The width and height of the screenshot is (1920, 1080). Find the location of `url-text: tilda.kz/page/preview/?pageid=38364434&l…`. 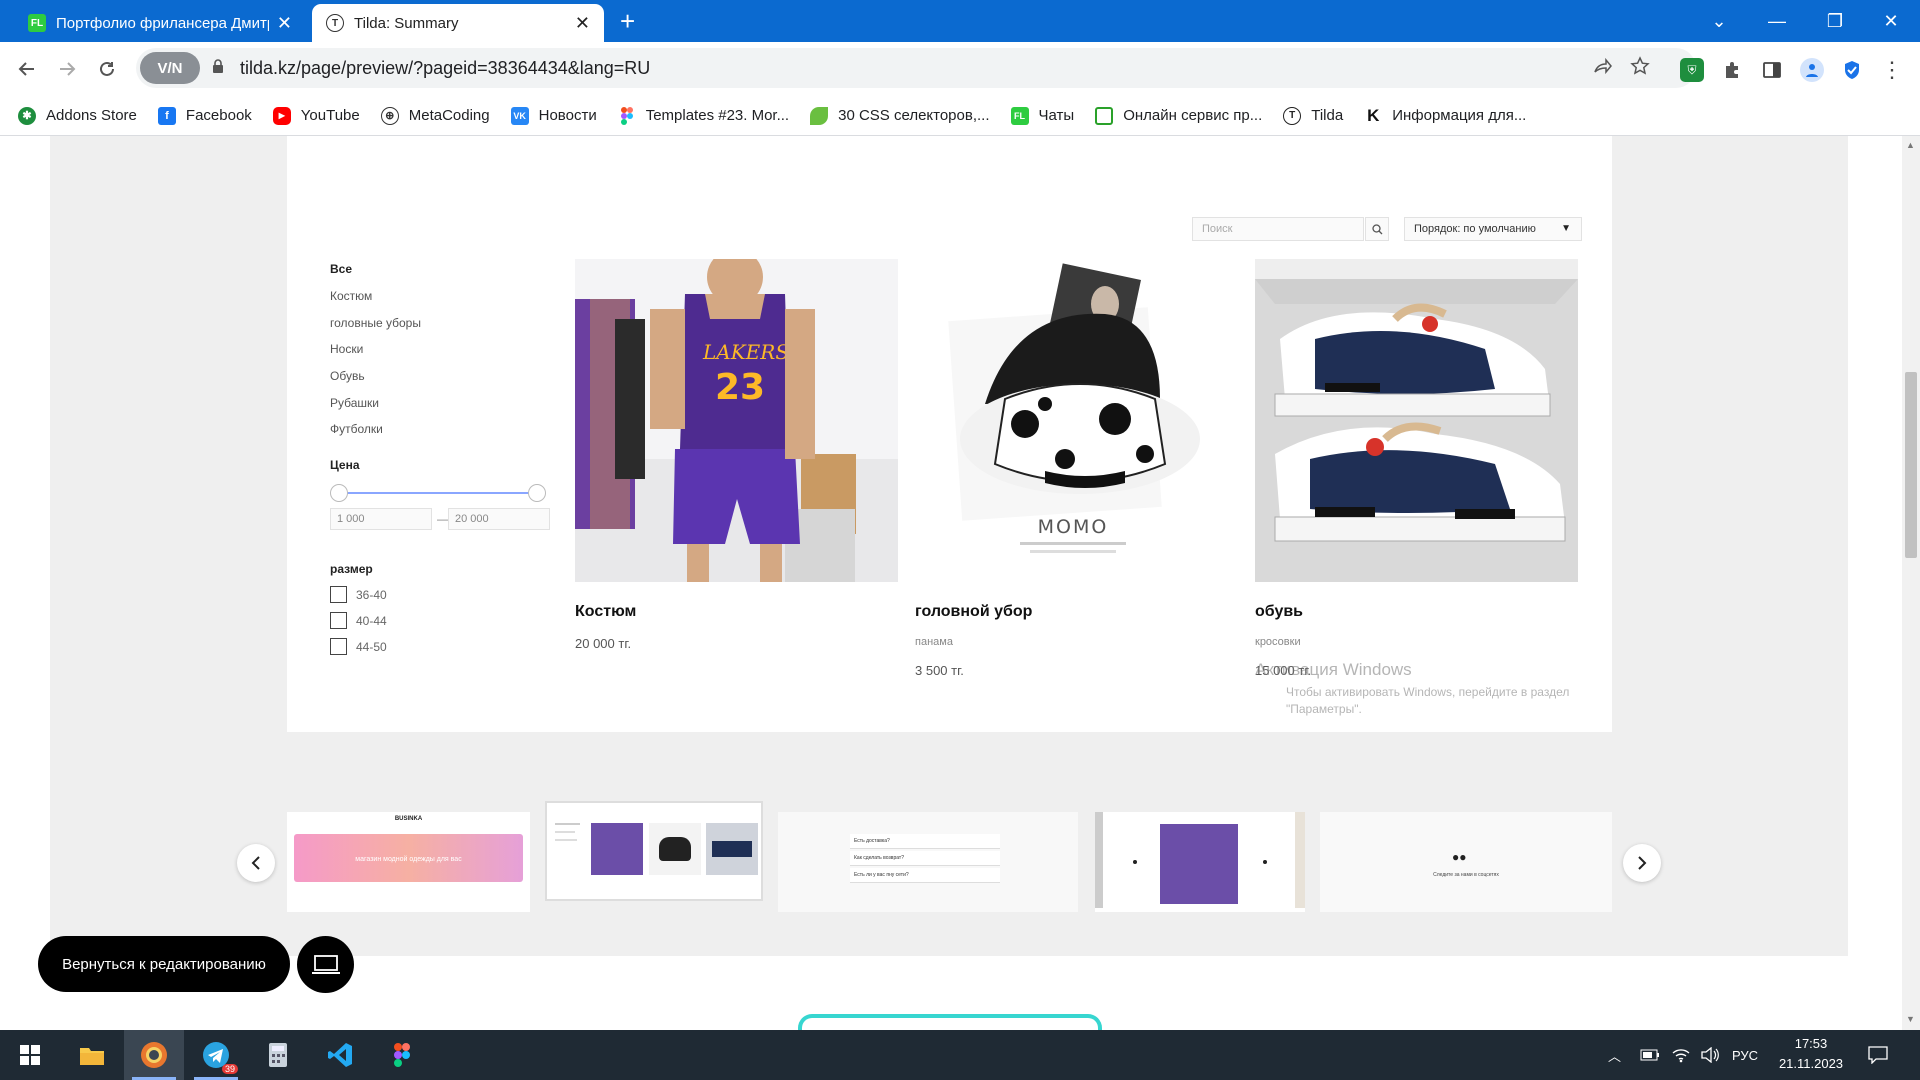

url-text: tilda.kz/page/preview/?pageid=38364434&l… is located at coordinates (445, 68).